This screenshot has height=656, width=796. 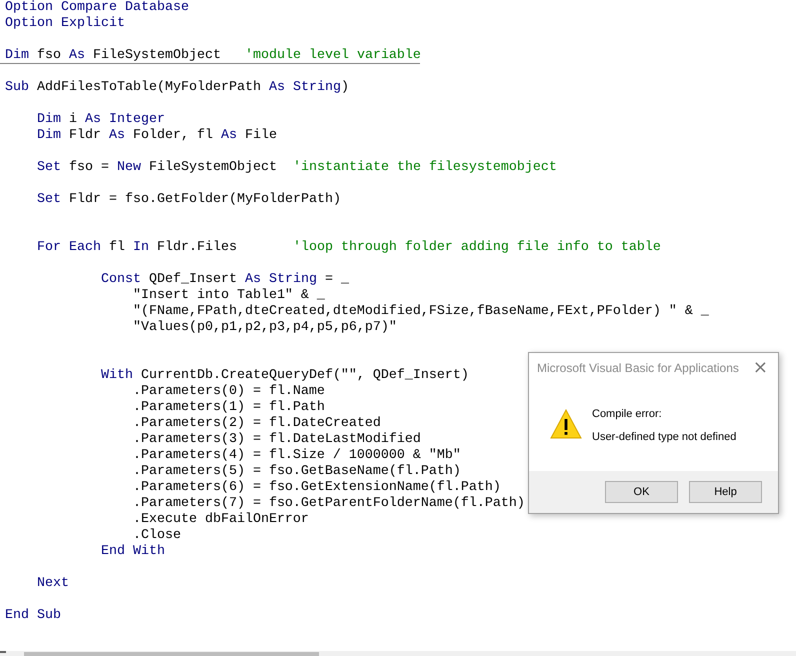 I want to click on close-button: ×, so click(x=760, y=368).